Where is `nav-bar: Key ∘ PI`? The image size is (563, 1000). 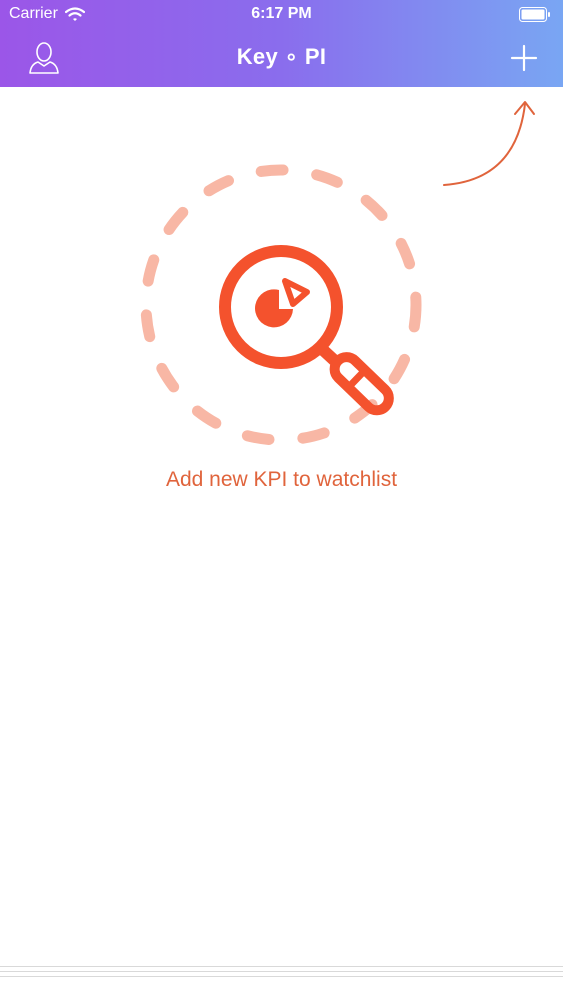 nav-bar: Key ∘ PI is located at coordinates (281, 58).